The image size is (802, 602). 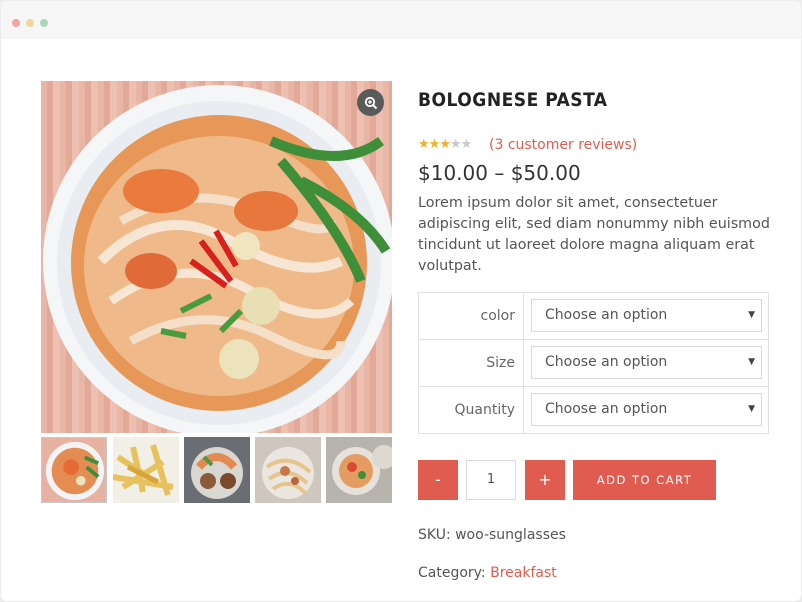 What do you see at coordinates (545, 480) in the screenshot?
I see `quantity-increase-button: +` at bounding box center [545, 480].